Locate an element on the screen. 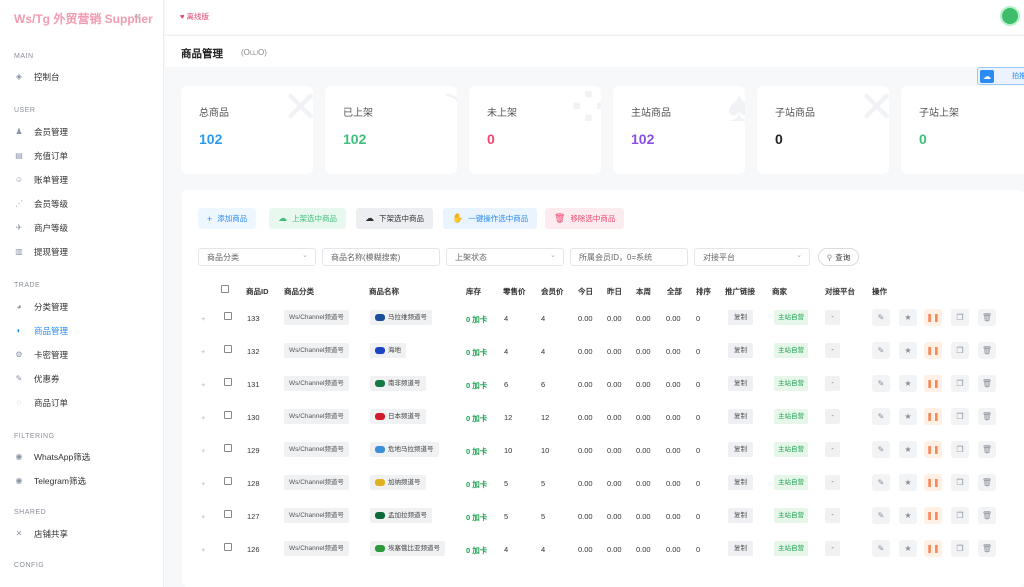 The height and width of the screenshot is (587, 1024). category-select: 商品分类 ⌄ is located at coordinates (257, 257).